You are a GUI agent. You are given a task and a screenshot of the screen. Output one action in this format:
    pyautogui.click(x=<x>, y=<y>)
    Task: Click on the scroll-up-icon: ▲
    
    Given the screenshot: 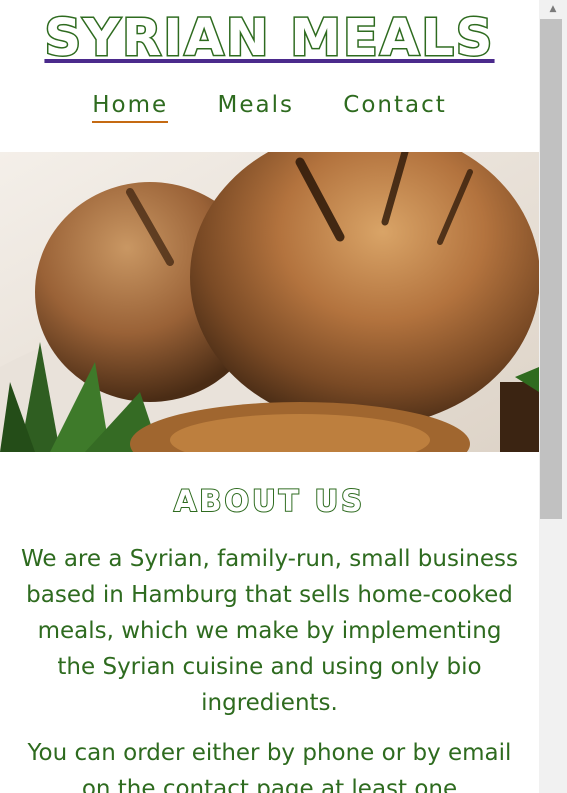 What is the action you would take?
    pyautogui.click(x=553, y=9)
    